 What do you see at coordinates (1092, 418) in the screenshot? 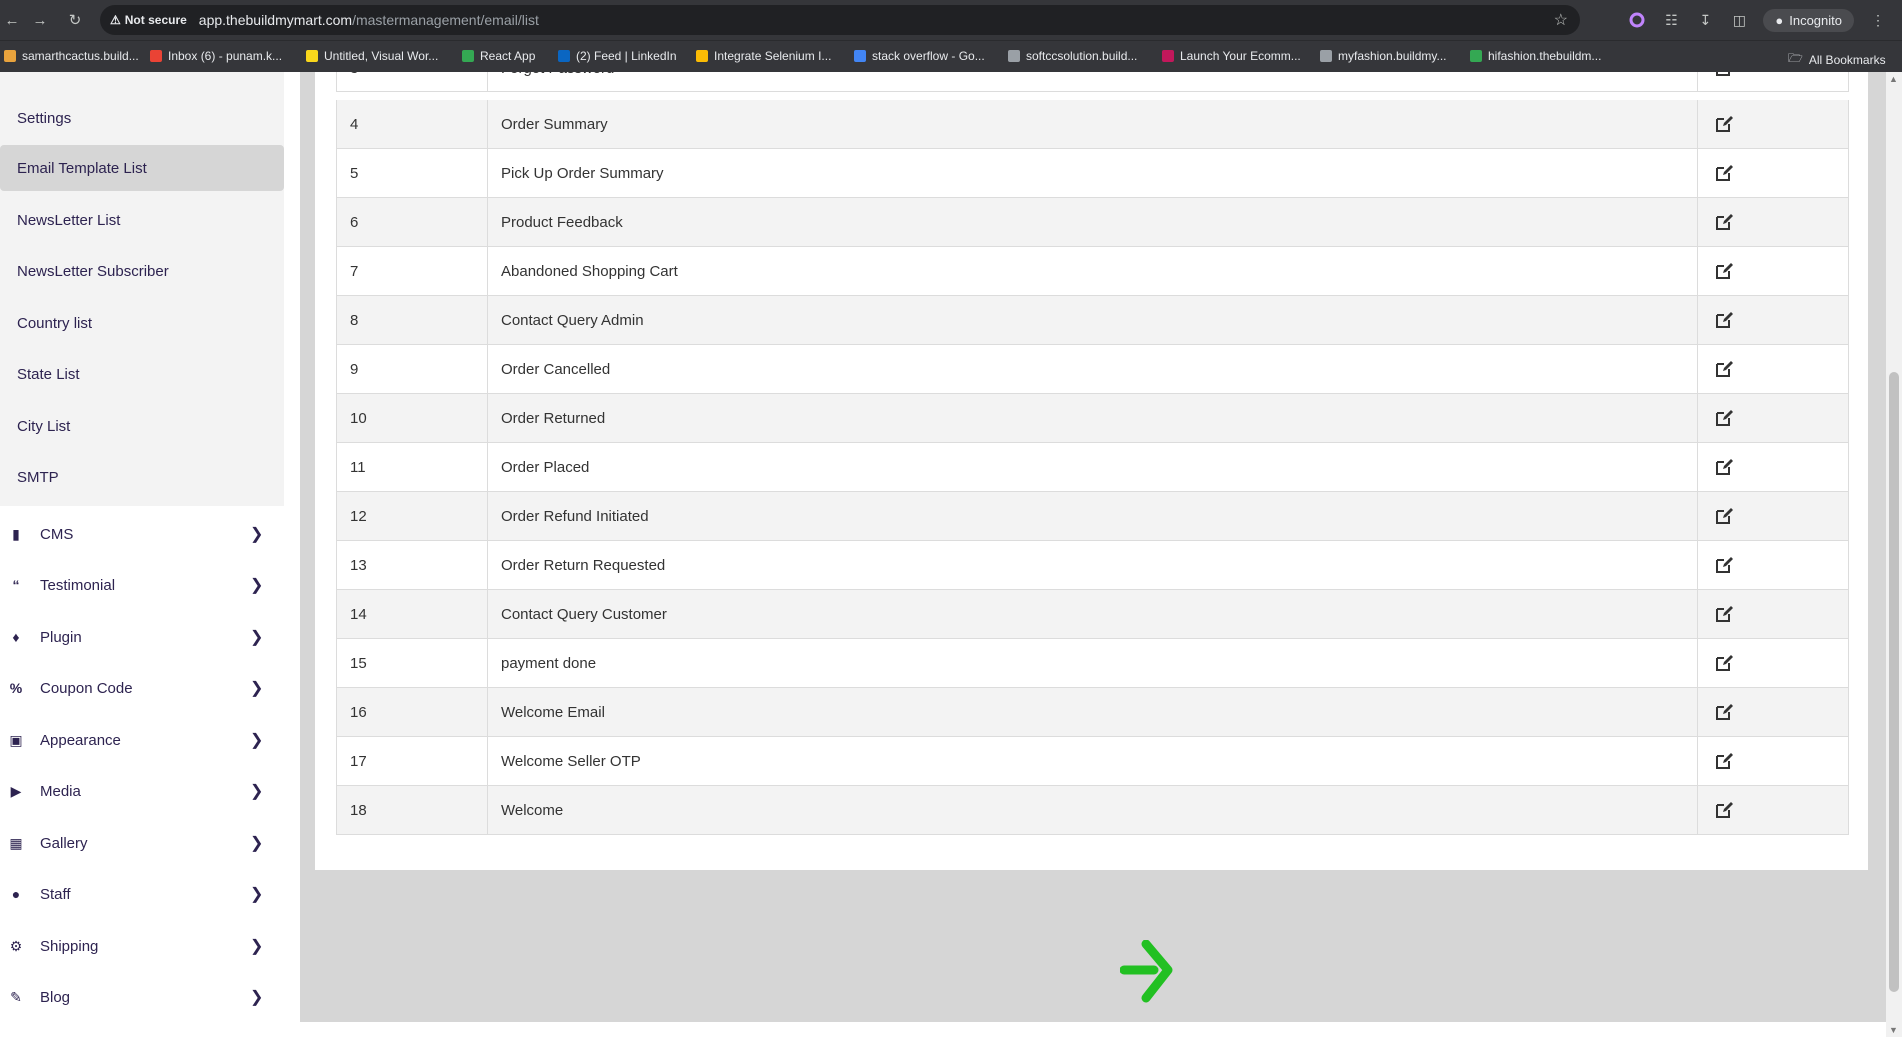
I see `table-row: 10 Order Returned` at bounding box center [1092, 418].